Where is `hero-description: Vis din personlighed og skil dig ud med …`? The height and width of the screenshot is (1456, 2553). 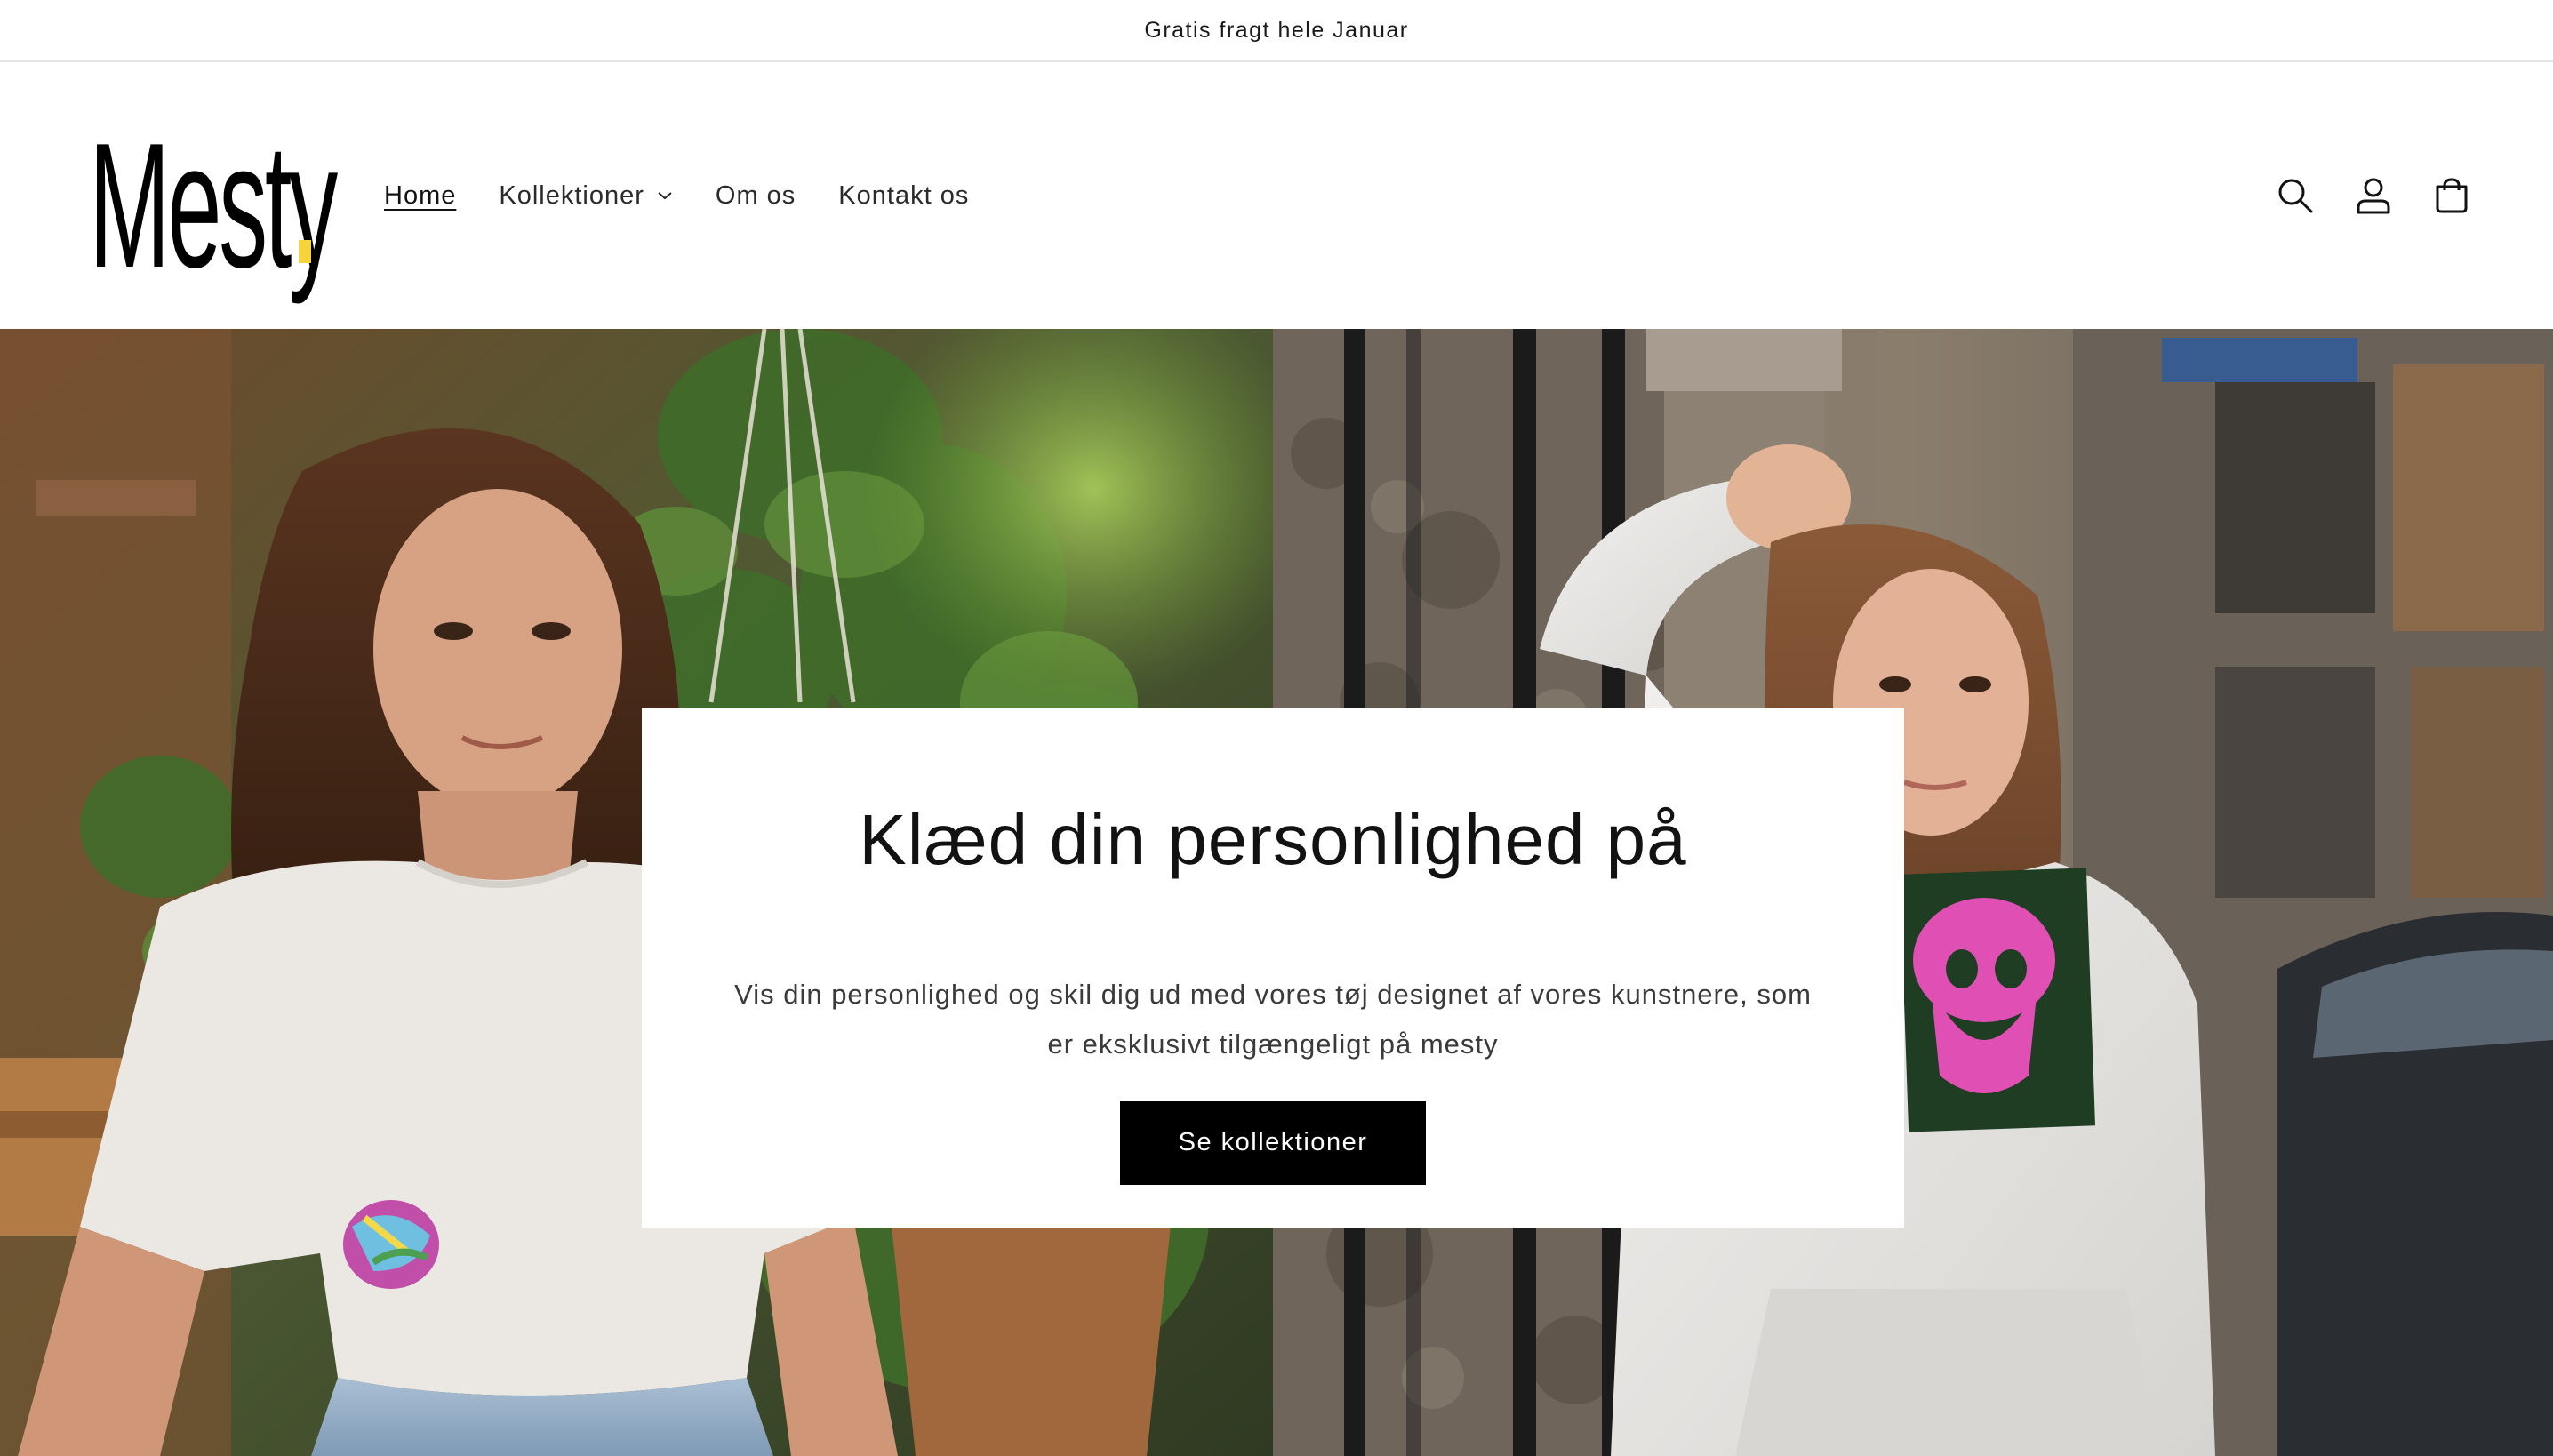 hero-description: Vis din personlighed og skil dig ud med … is located at coordinates (1273, 1019).